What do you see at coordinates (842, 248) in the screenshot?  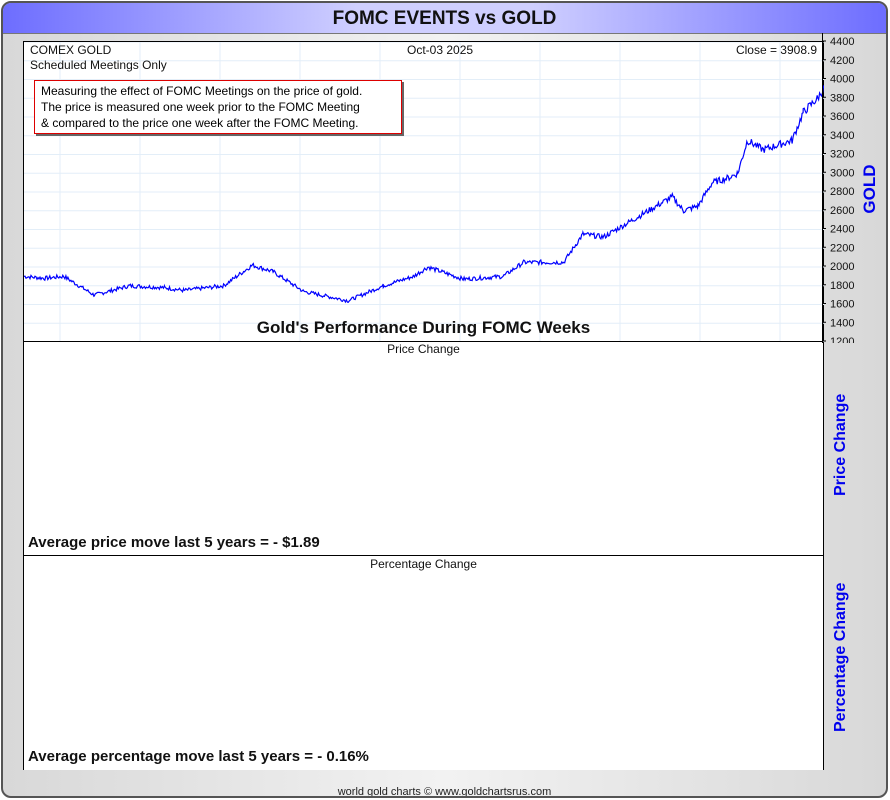 I see `y-tick-label: 2200` at bounding box center [842, 248].